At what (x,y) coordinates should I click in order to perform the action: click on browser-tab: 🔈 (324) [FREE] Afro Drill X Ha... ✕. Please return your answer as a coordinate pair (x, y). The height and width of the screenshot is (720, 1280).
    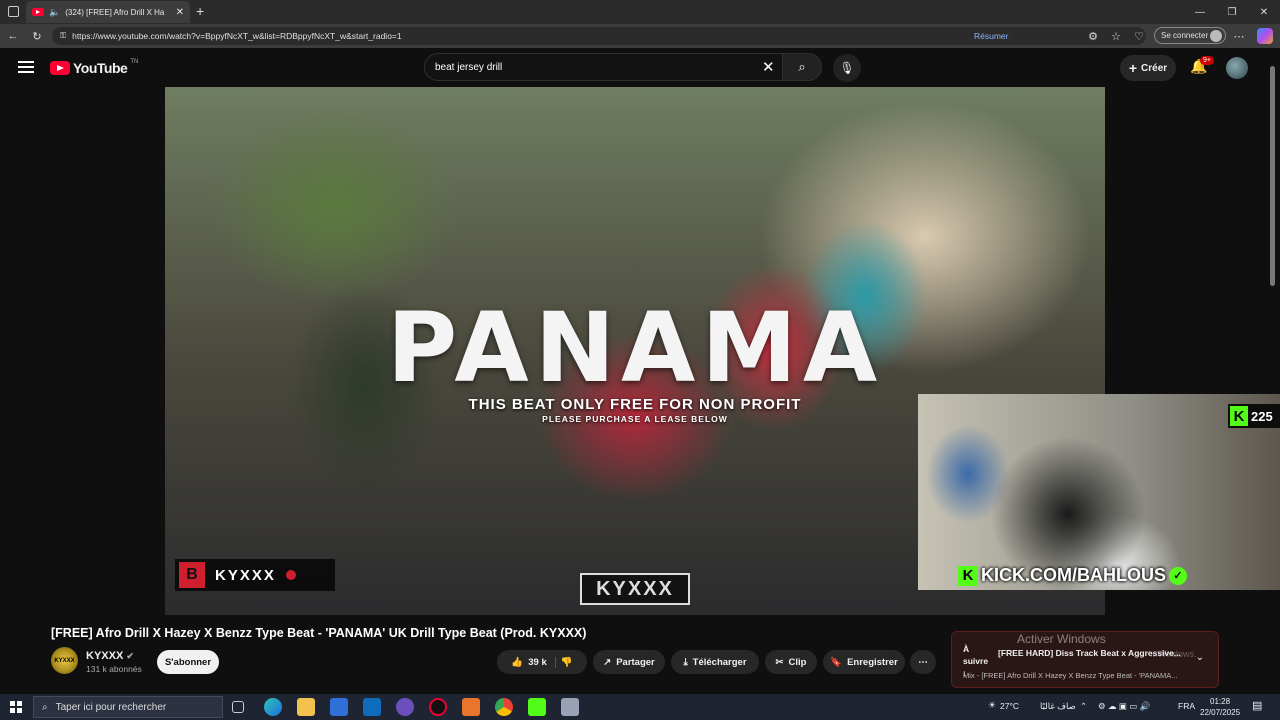
    Looking at the image, I should click on (108, 12).